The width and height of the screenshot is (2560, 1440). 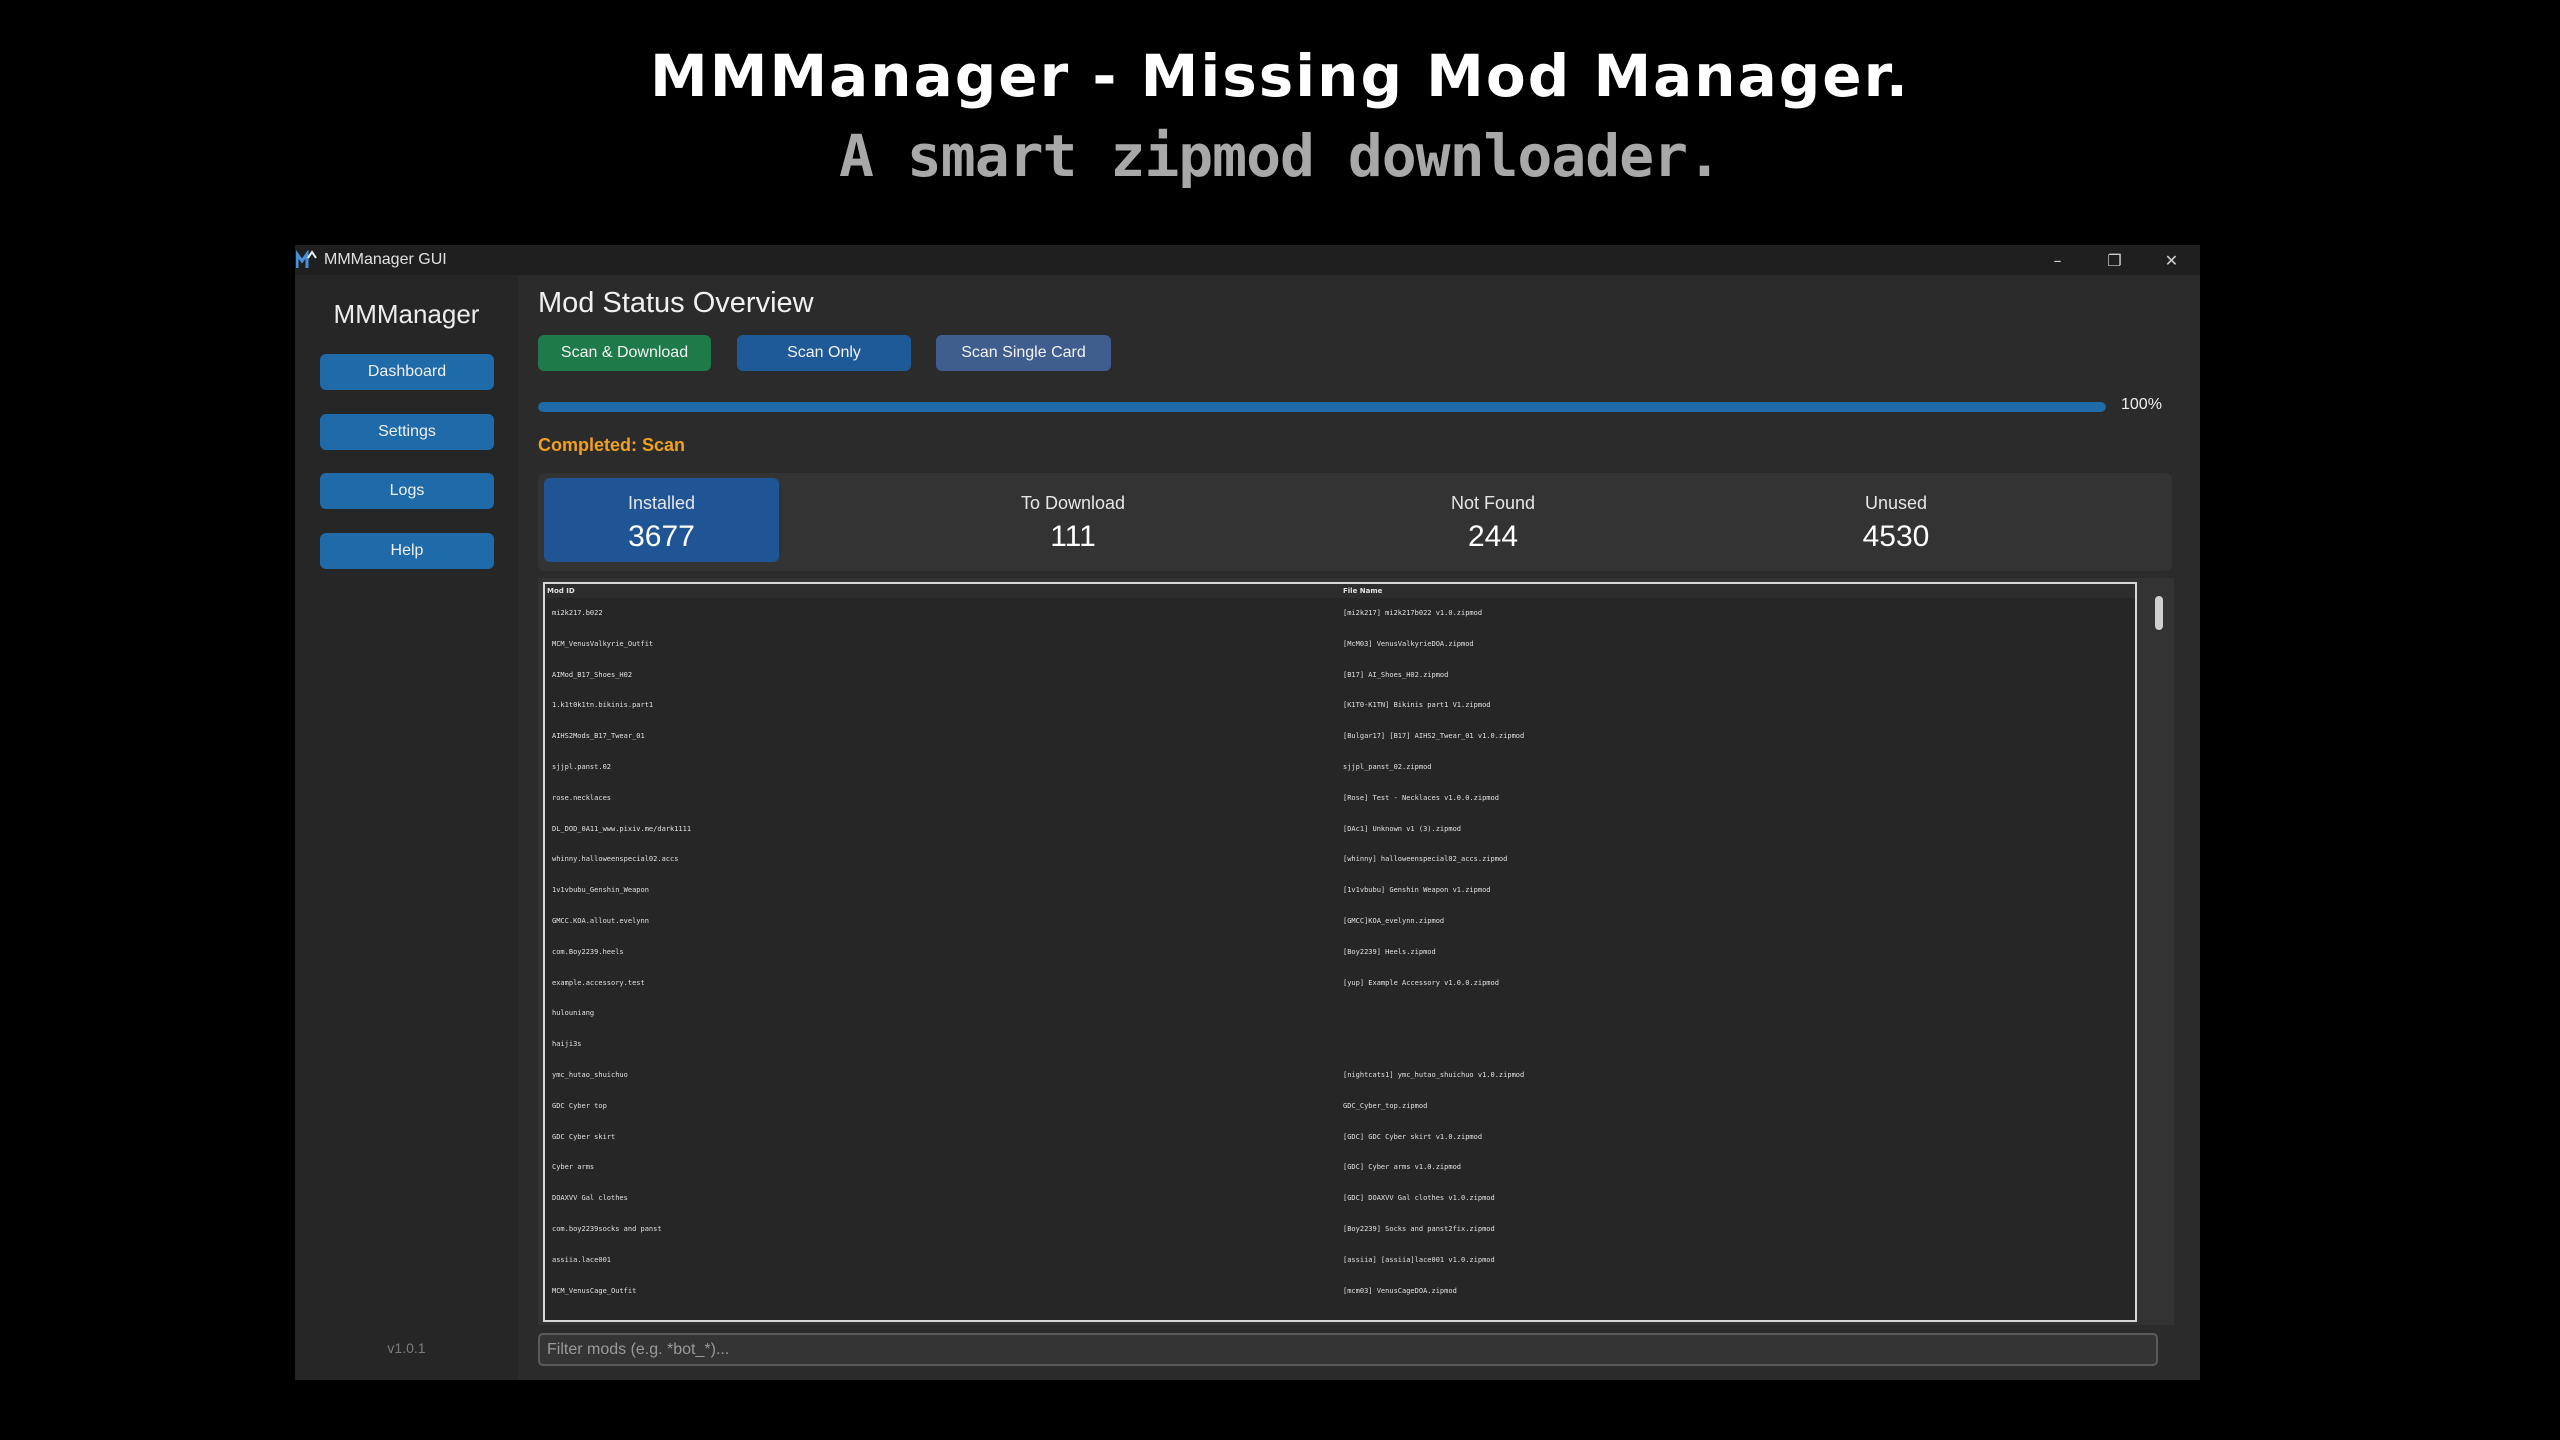 What do you see at coordinates (407, 372) in the screenshot?
I see `sidebar-item-dashboard: Dashboard` at bounding box center [407, 372].